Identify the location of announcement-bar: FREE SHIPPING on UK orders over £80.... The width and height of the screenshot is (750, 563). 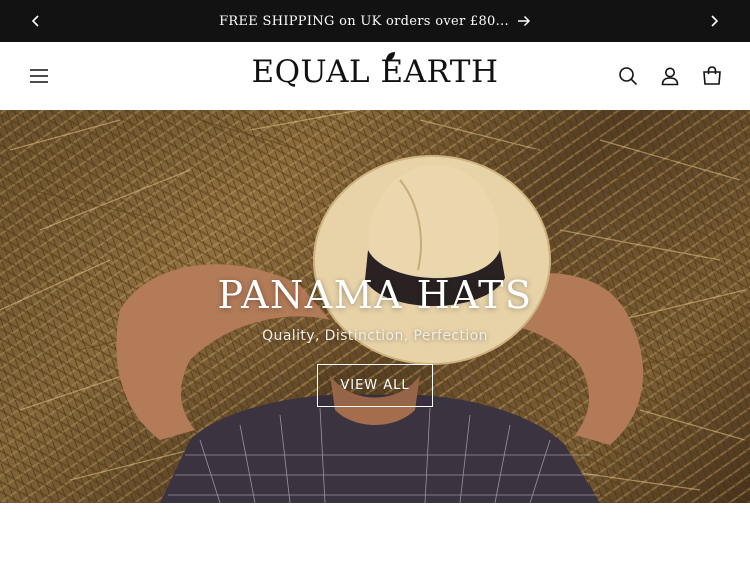
(375, 21).